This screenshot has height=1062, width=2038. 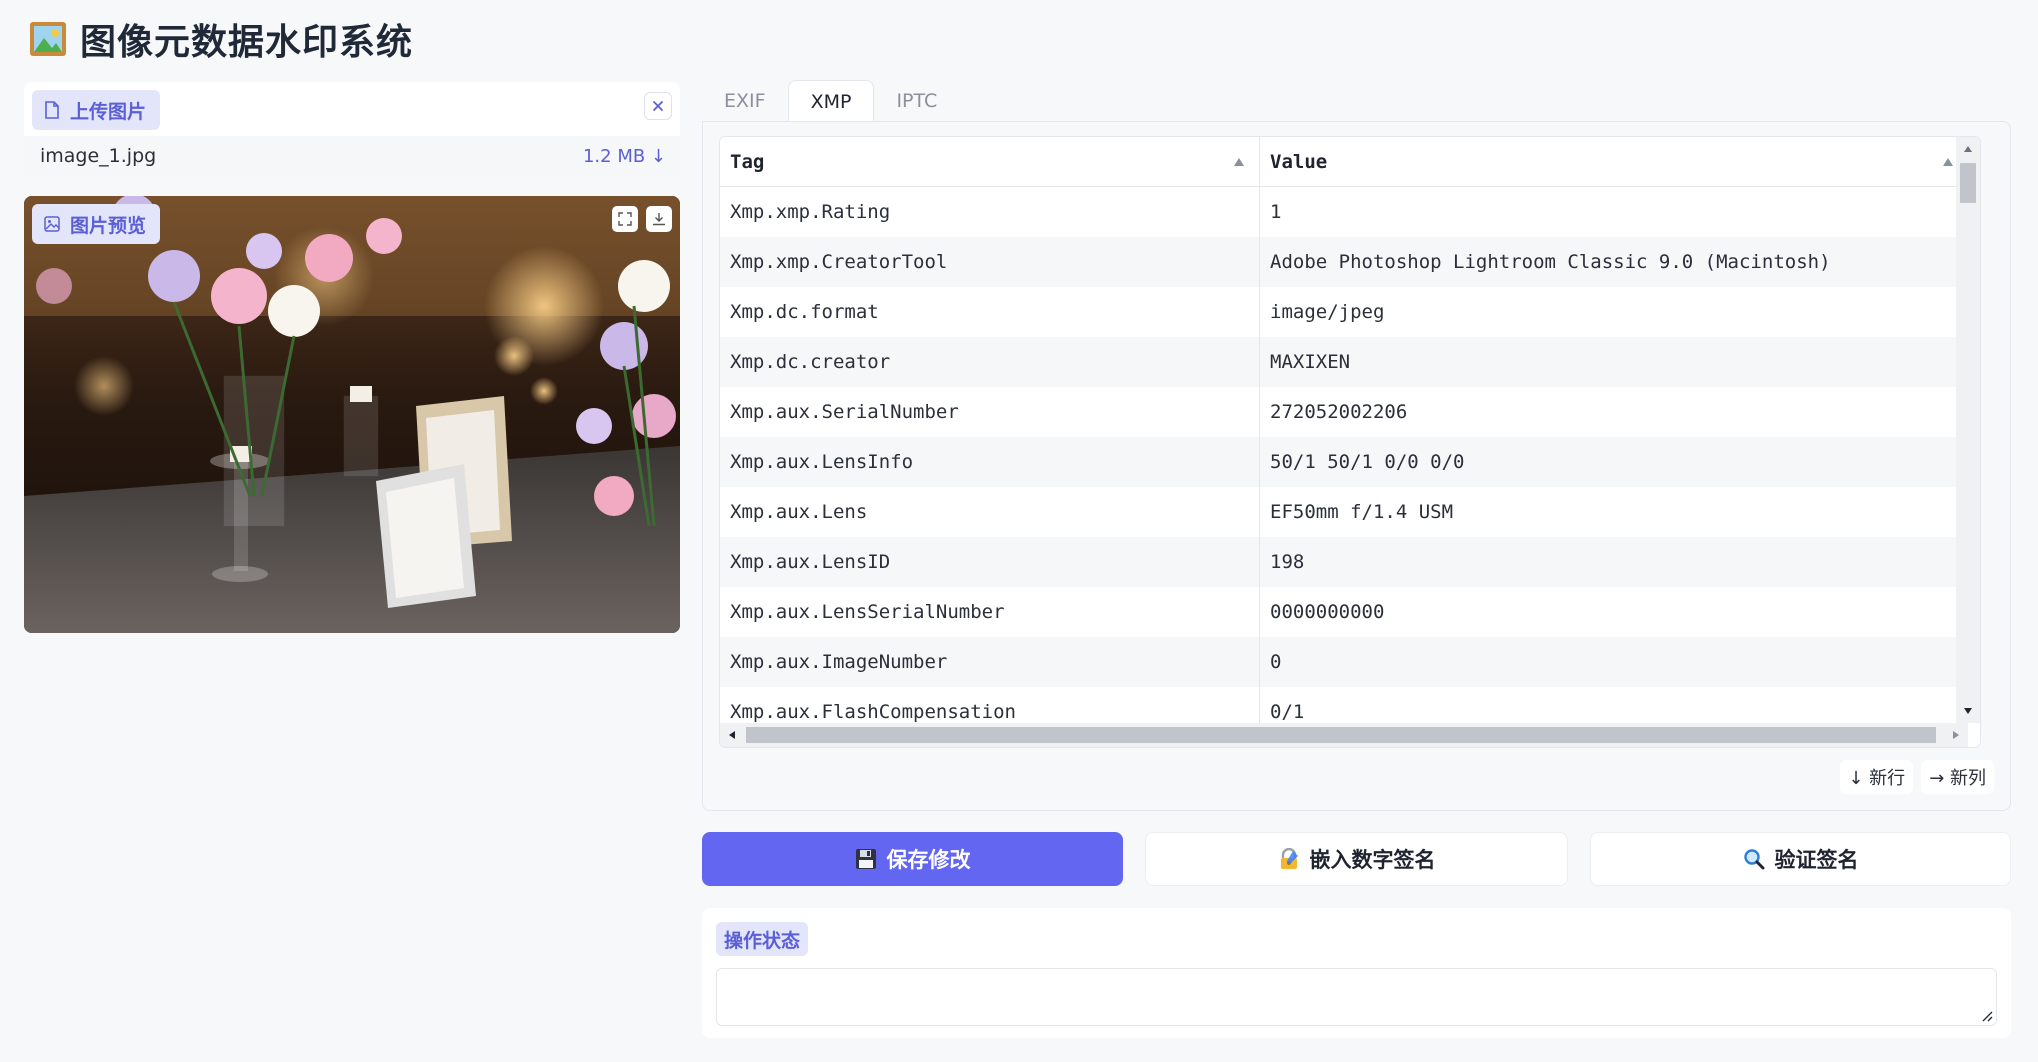 I want to click on column-header-value: Value, so click(x=1614, y=161).